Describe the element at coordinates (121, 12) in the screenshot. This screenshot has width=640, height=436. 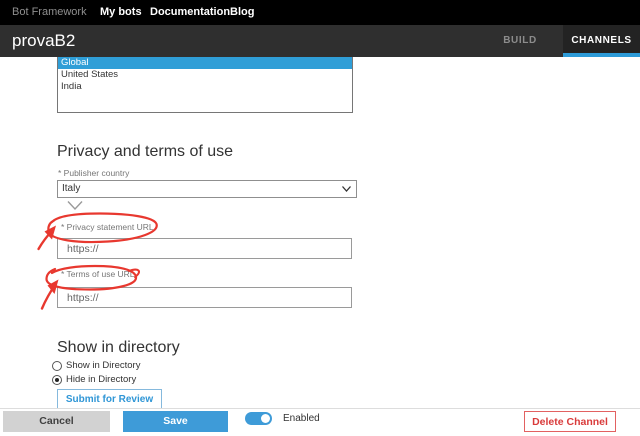
I see `nav-item-my-bots: My bots` at that location.